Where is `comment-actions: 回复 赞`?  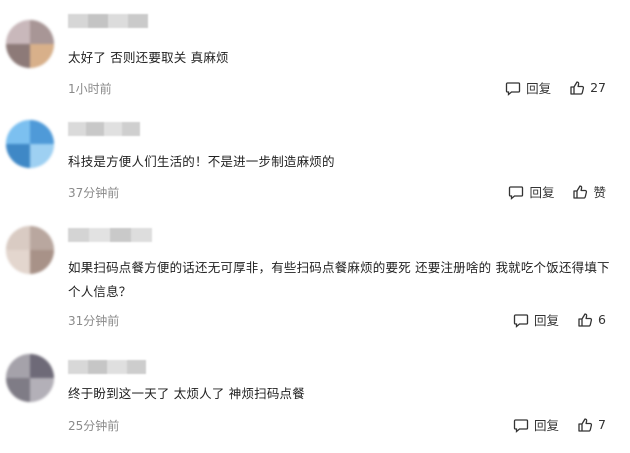 comment-actions: 回复 赞 is located at coordinates (557, 191).